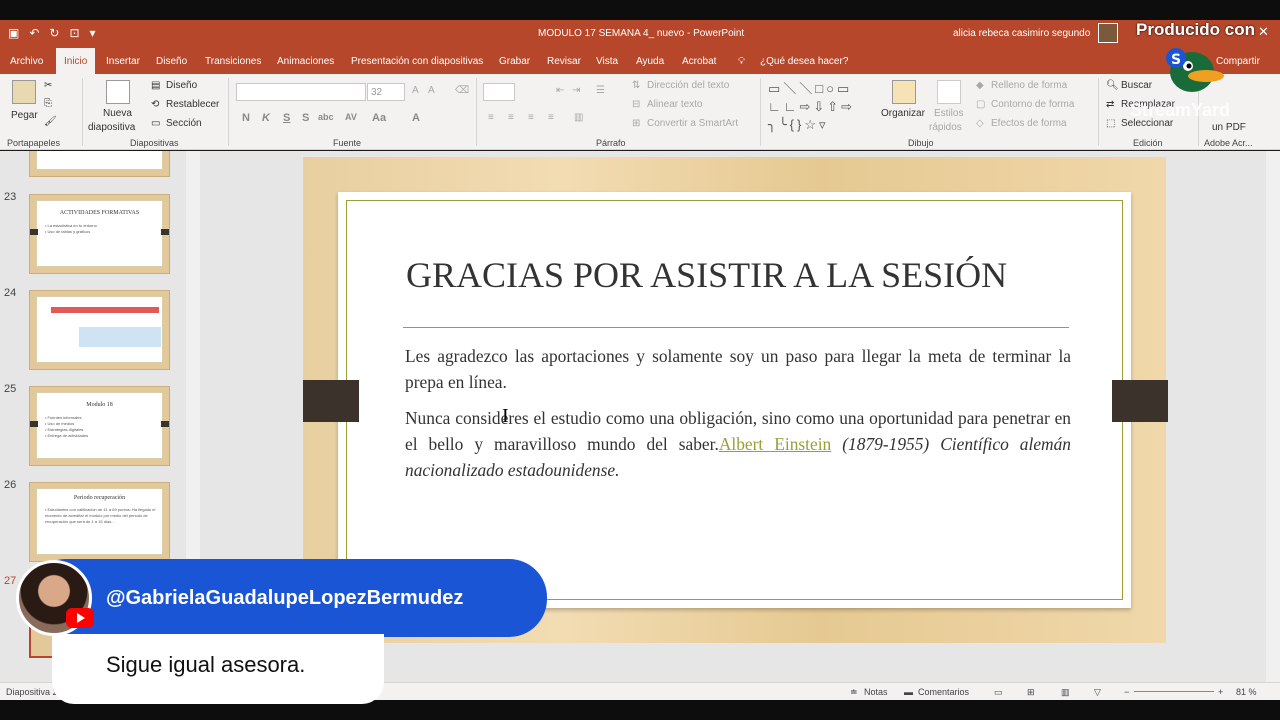 The image size is (1280, 720). What do you see at coordinates (26, 61) in the screenshot?
I see `tab-archivo: Archivo` at bounding box center [26, 61].